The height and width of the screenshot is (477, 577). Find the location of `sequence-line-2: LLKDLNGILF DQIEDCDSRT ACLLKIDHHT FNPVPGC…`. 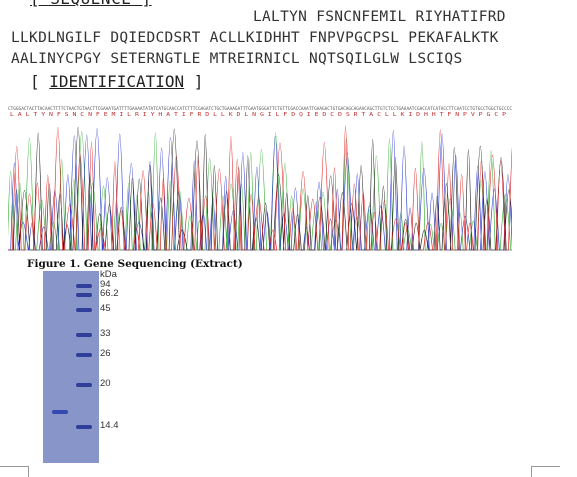

sequence-line-2: LLKDLNGILF DQIEDCDSRT ACLLKIDHHT FNPVPGC… is located at coordinates (255, 38).